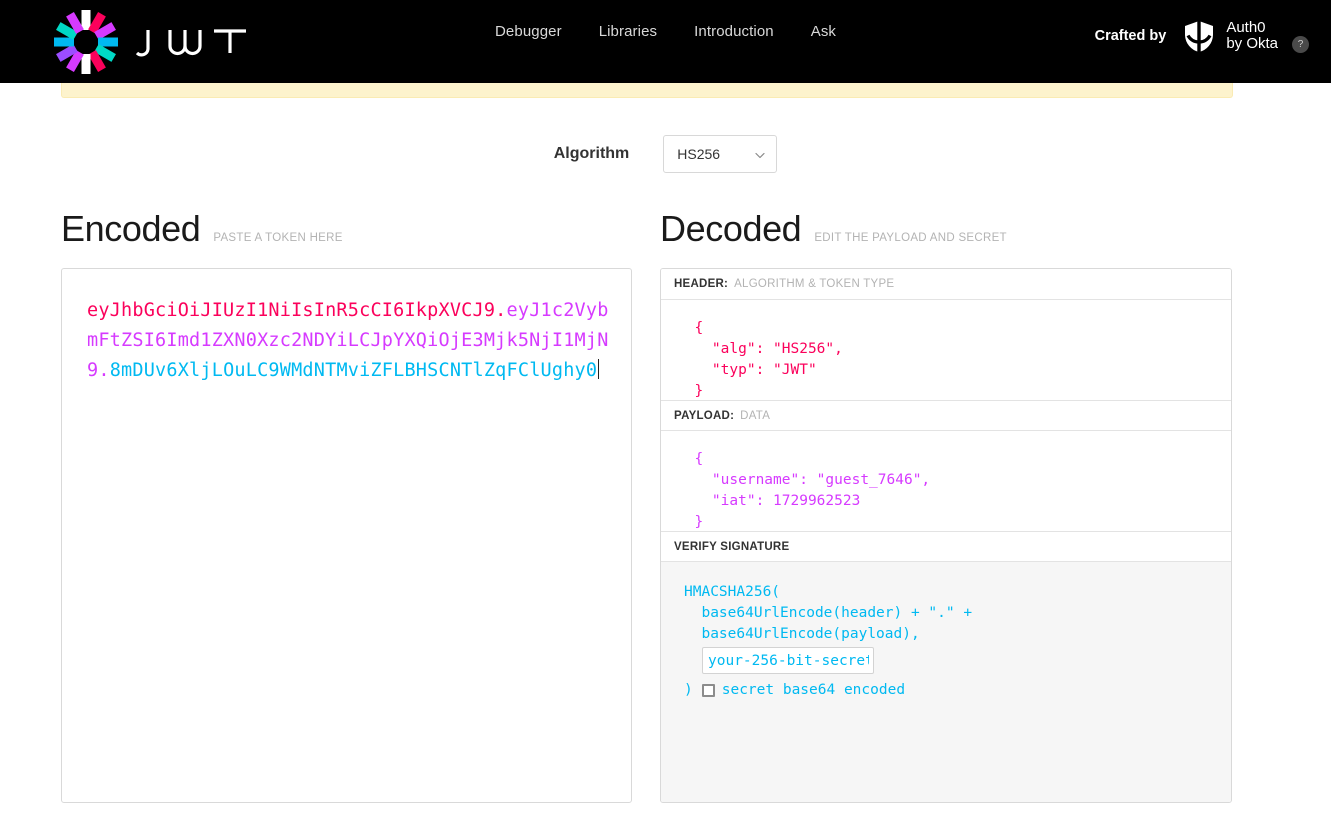  I want to click on signature-closing-row: ) secret base64 encoded, so click(949, 690).